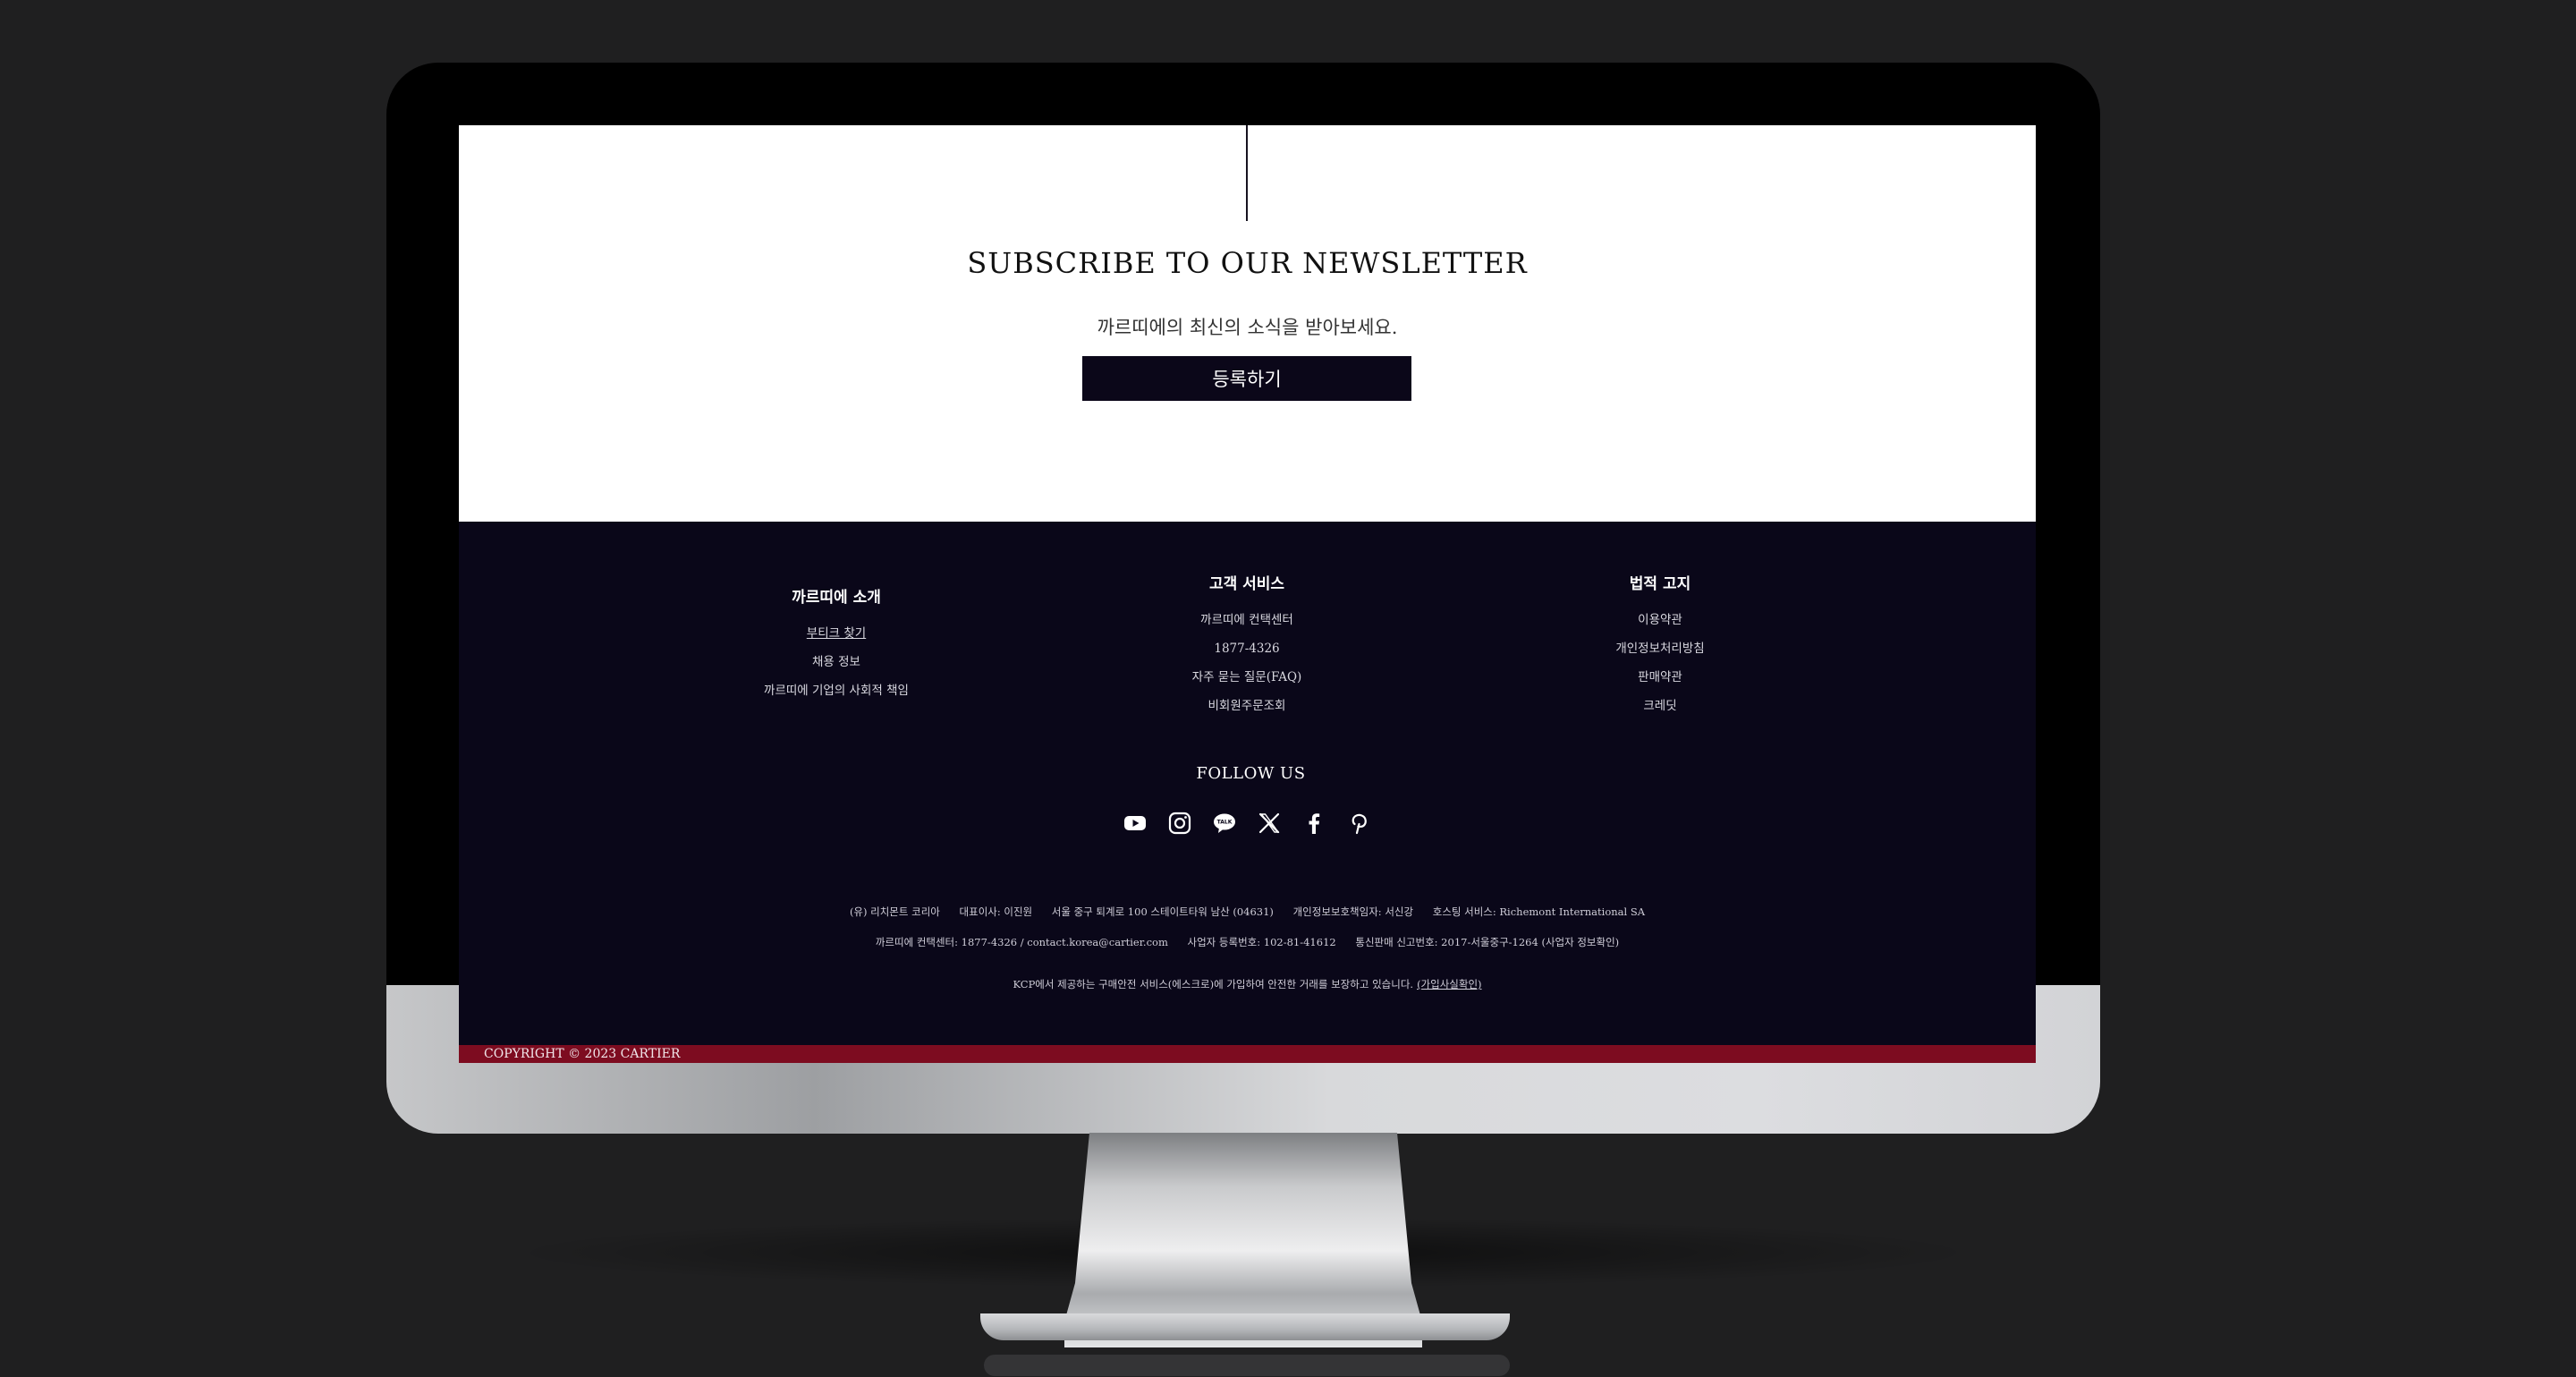 Image resolution: width=2576 pixels, height=1377 pixels. Describe the element at coordinates (1247, 620) in the screenshot. I see `footer-link-contact-center: 까르띠에 컨택센터` at that location.